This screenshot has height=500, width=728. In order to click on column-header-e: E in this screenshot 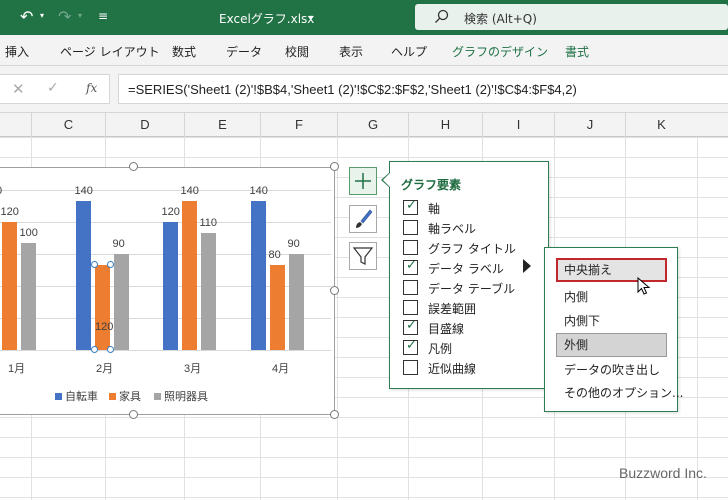, I will do `click(222, 125)`.